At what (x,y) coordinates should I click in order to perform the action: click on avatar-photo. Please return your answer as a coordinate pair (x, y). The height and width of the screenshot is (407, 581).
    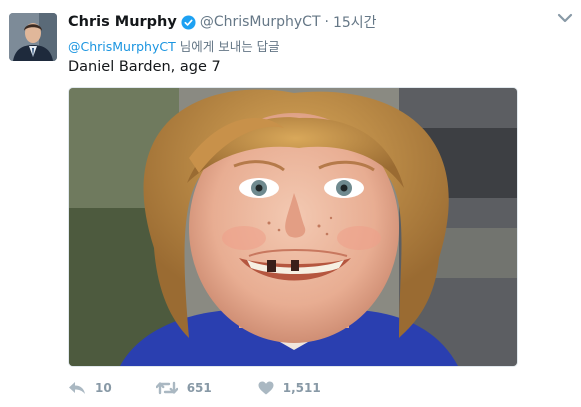
    Looking at the image, I should click on (33, 37).